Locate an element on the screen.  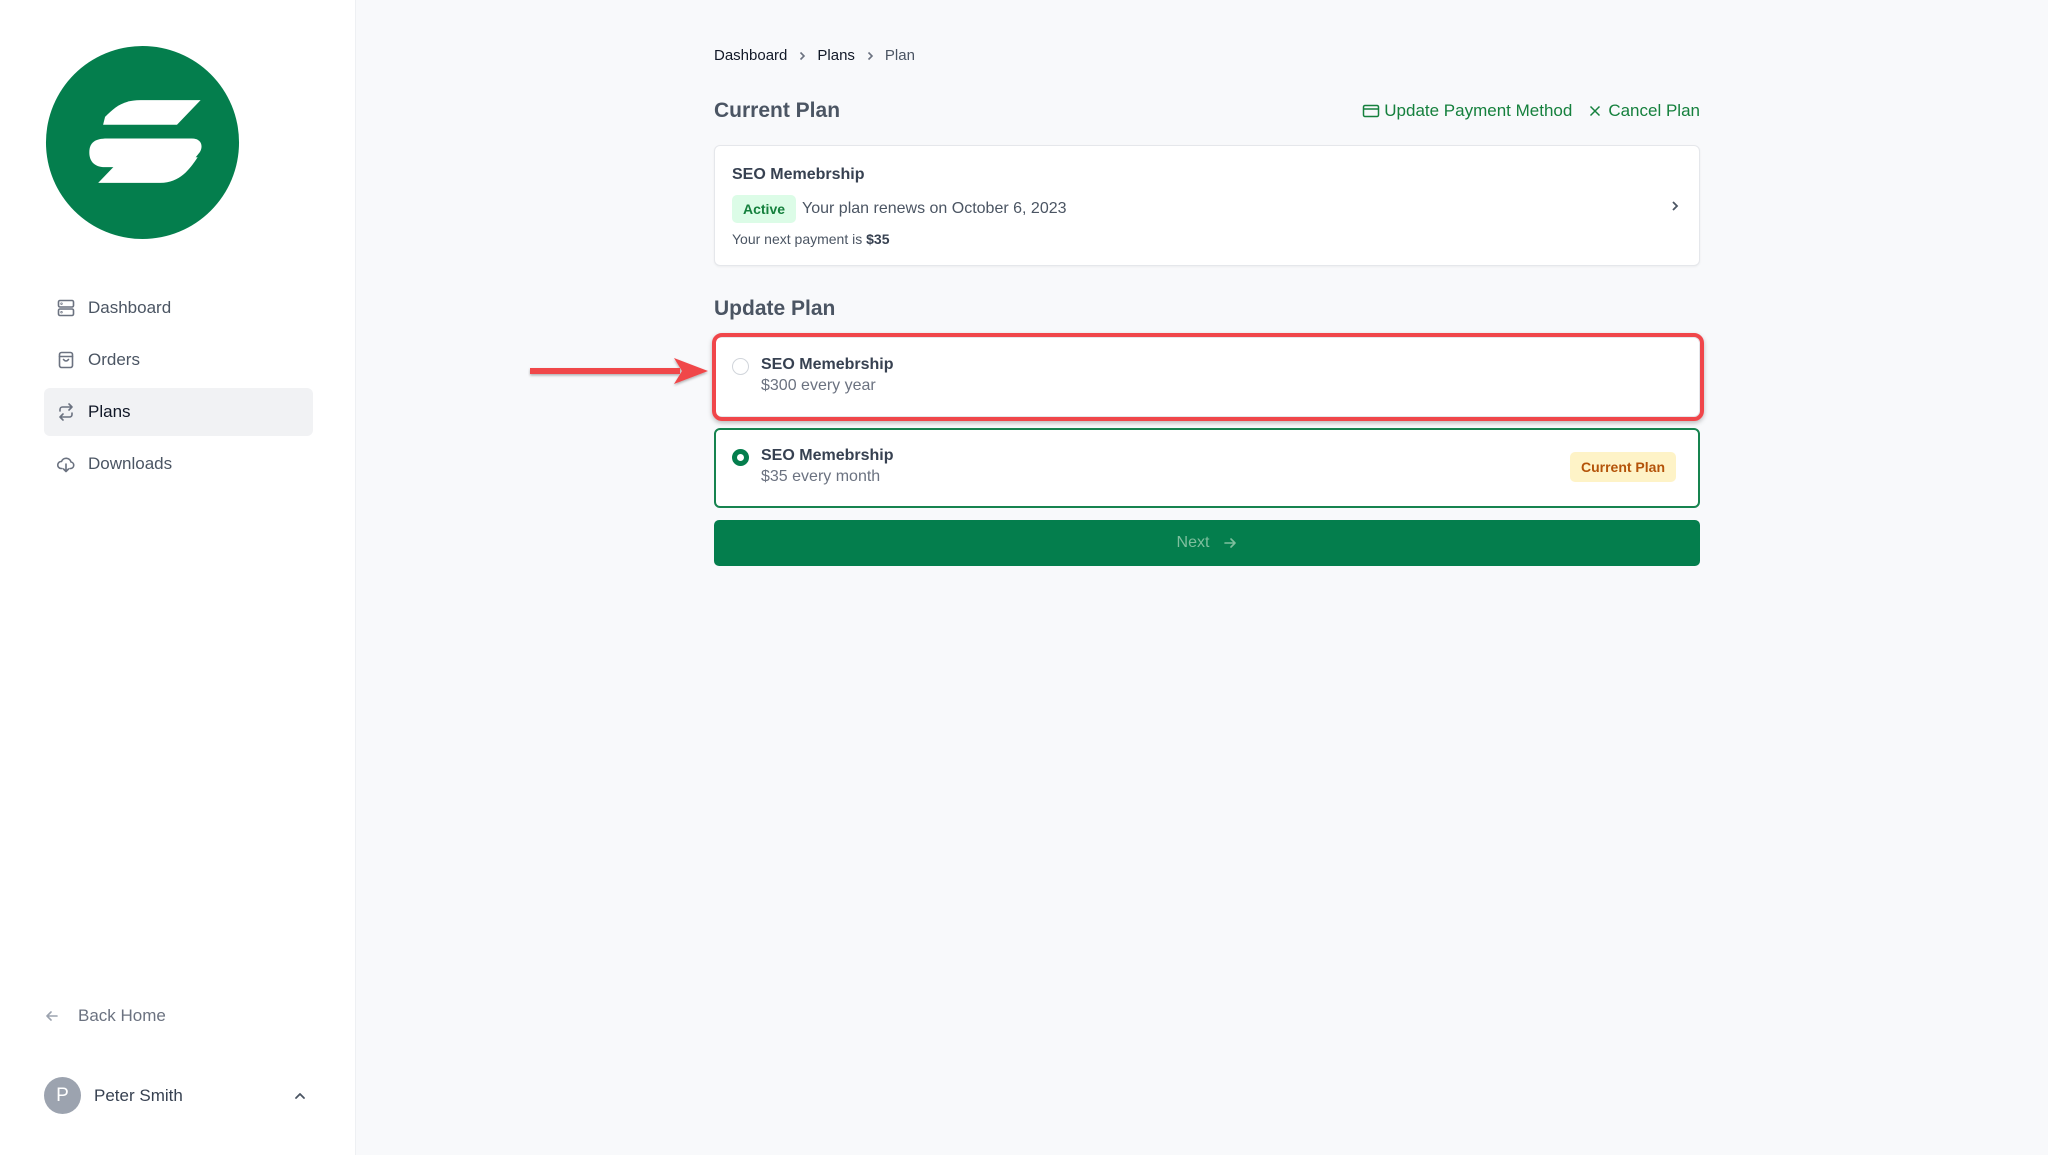
plan-option-yearly: SEO Memebrship $300 every year is located at coordinates (1207, 377).